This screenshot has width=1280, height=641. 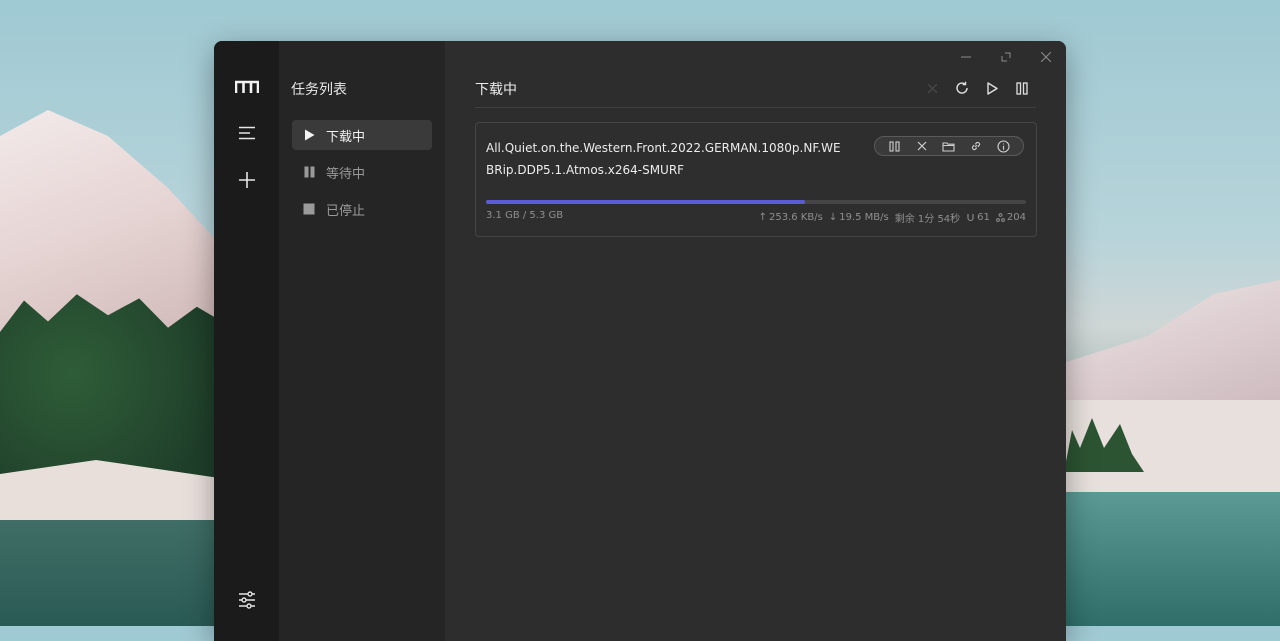 I want to click on nav-item-label: 等待中, so click(x=346, y=174).